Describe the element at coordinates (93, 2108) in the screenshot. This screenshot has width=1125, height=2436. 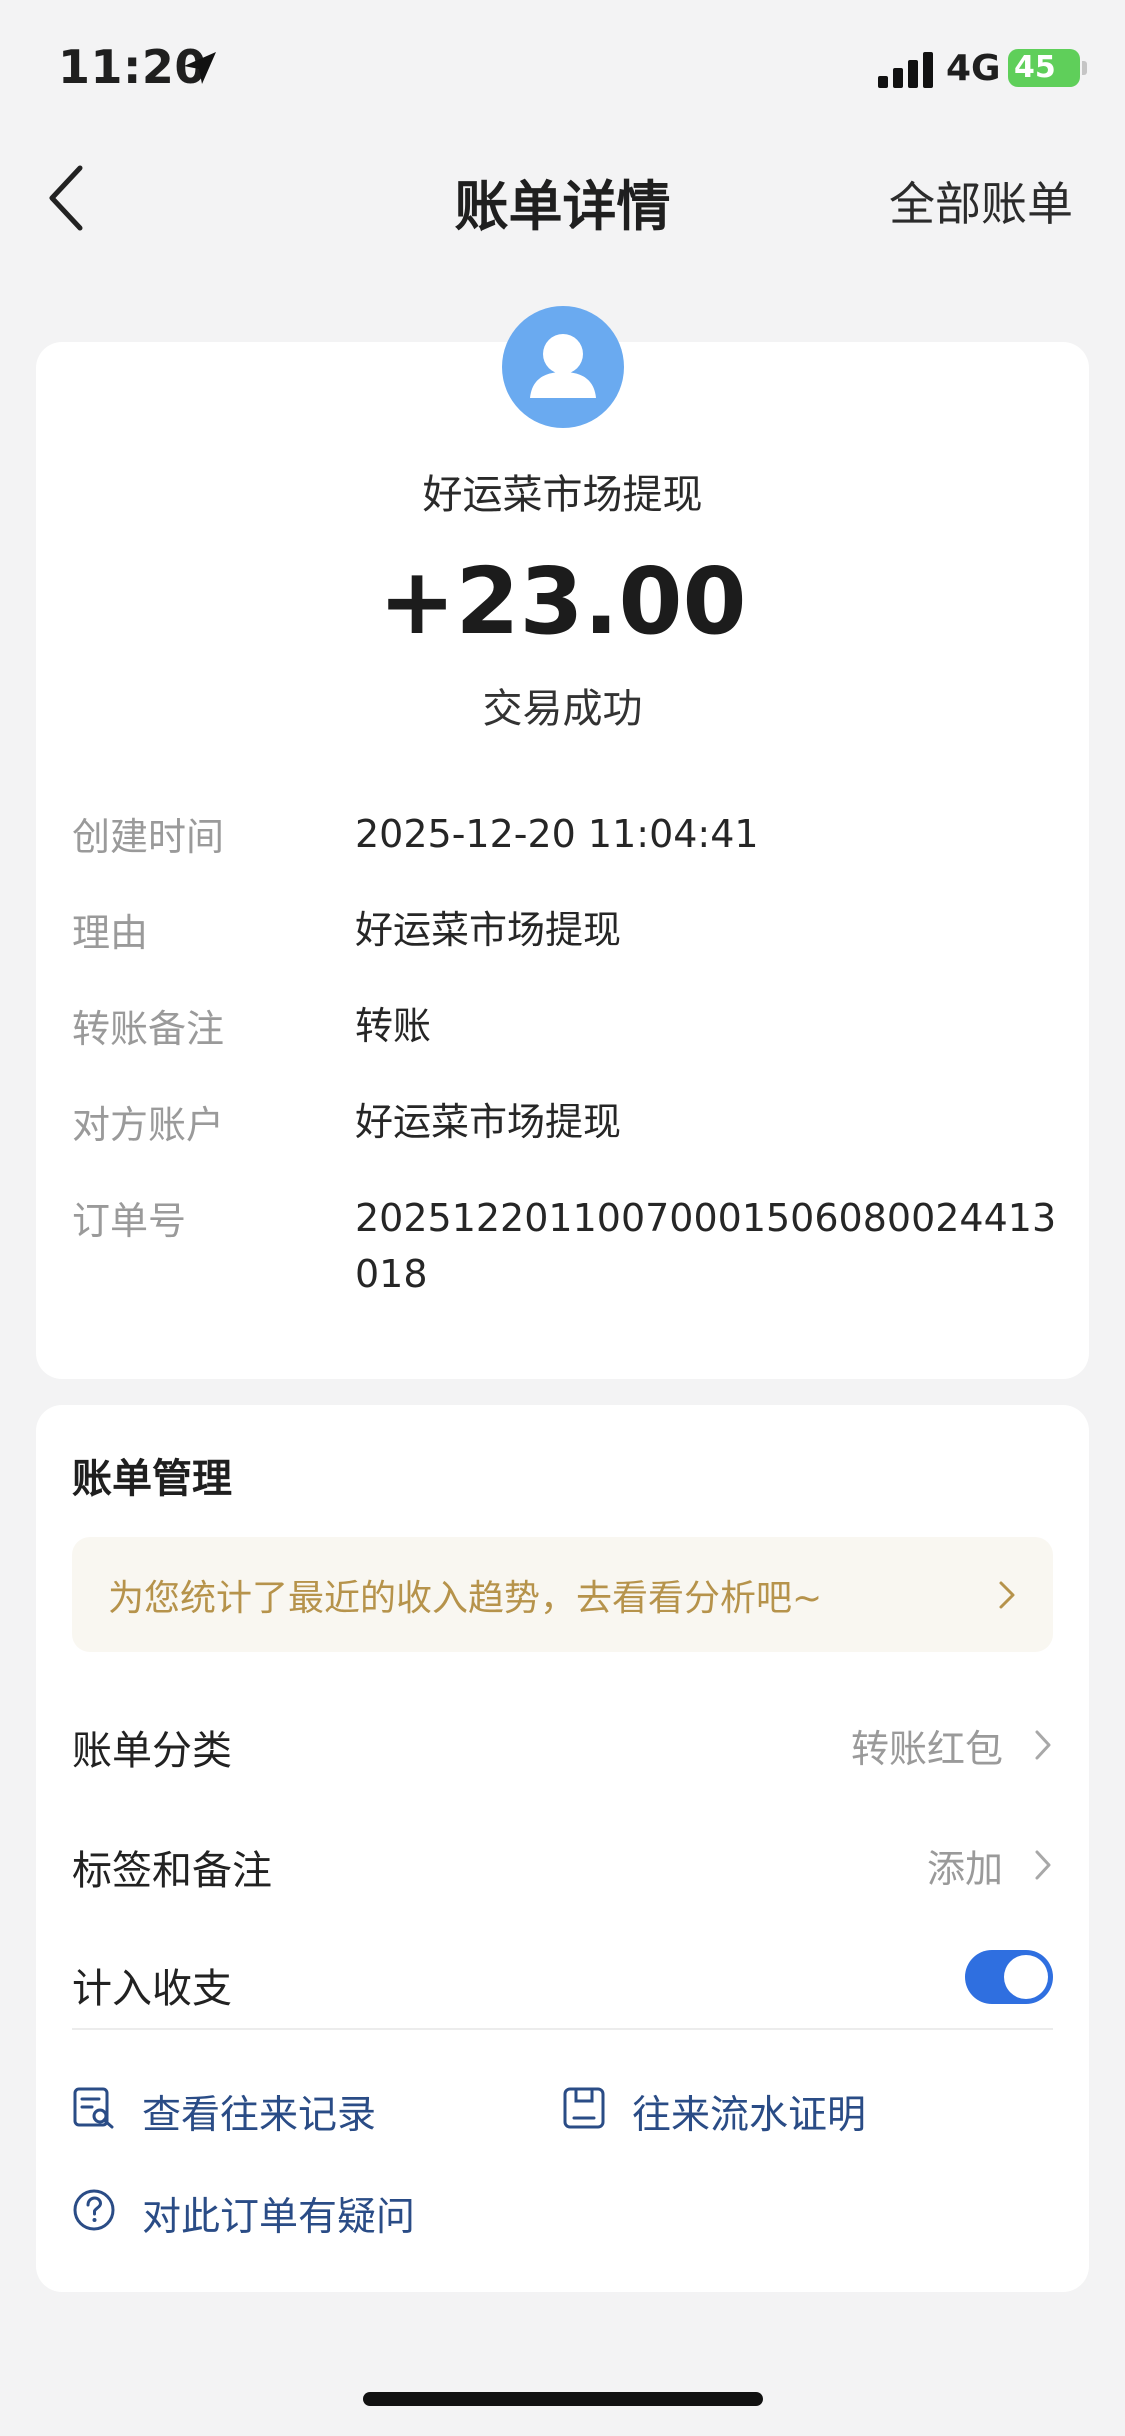
I see `records-search-icon` at that location.